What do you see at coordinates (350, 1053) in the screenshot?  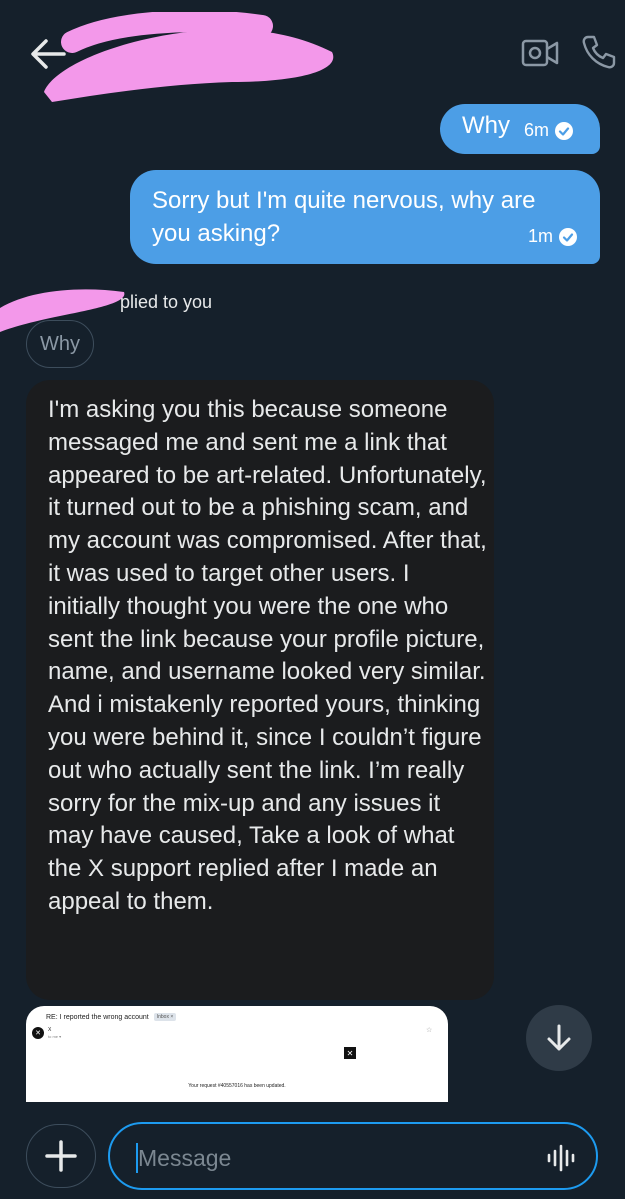 I see `x-logo-icon: ✕` at bounding box center [350, 1053].